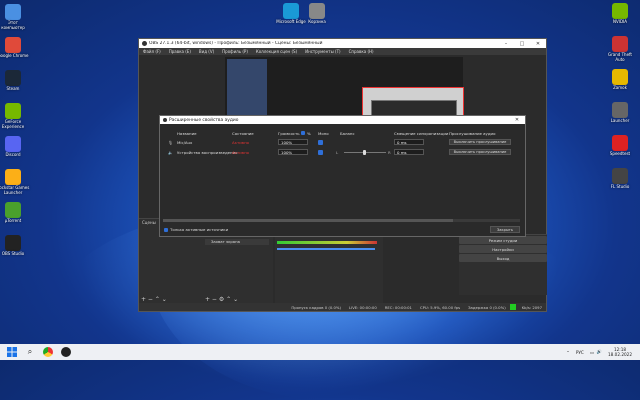  What do you see at coordinates (13, 253) in the screenshot?
I see `desktop-shortcut-label: OBS Studio` at bounding box center [13, 253].